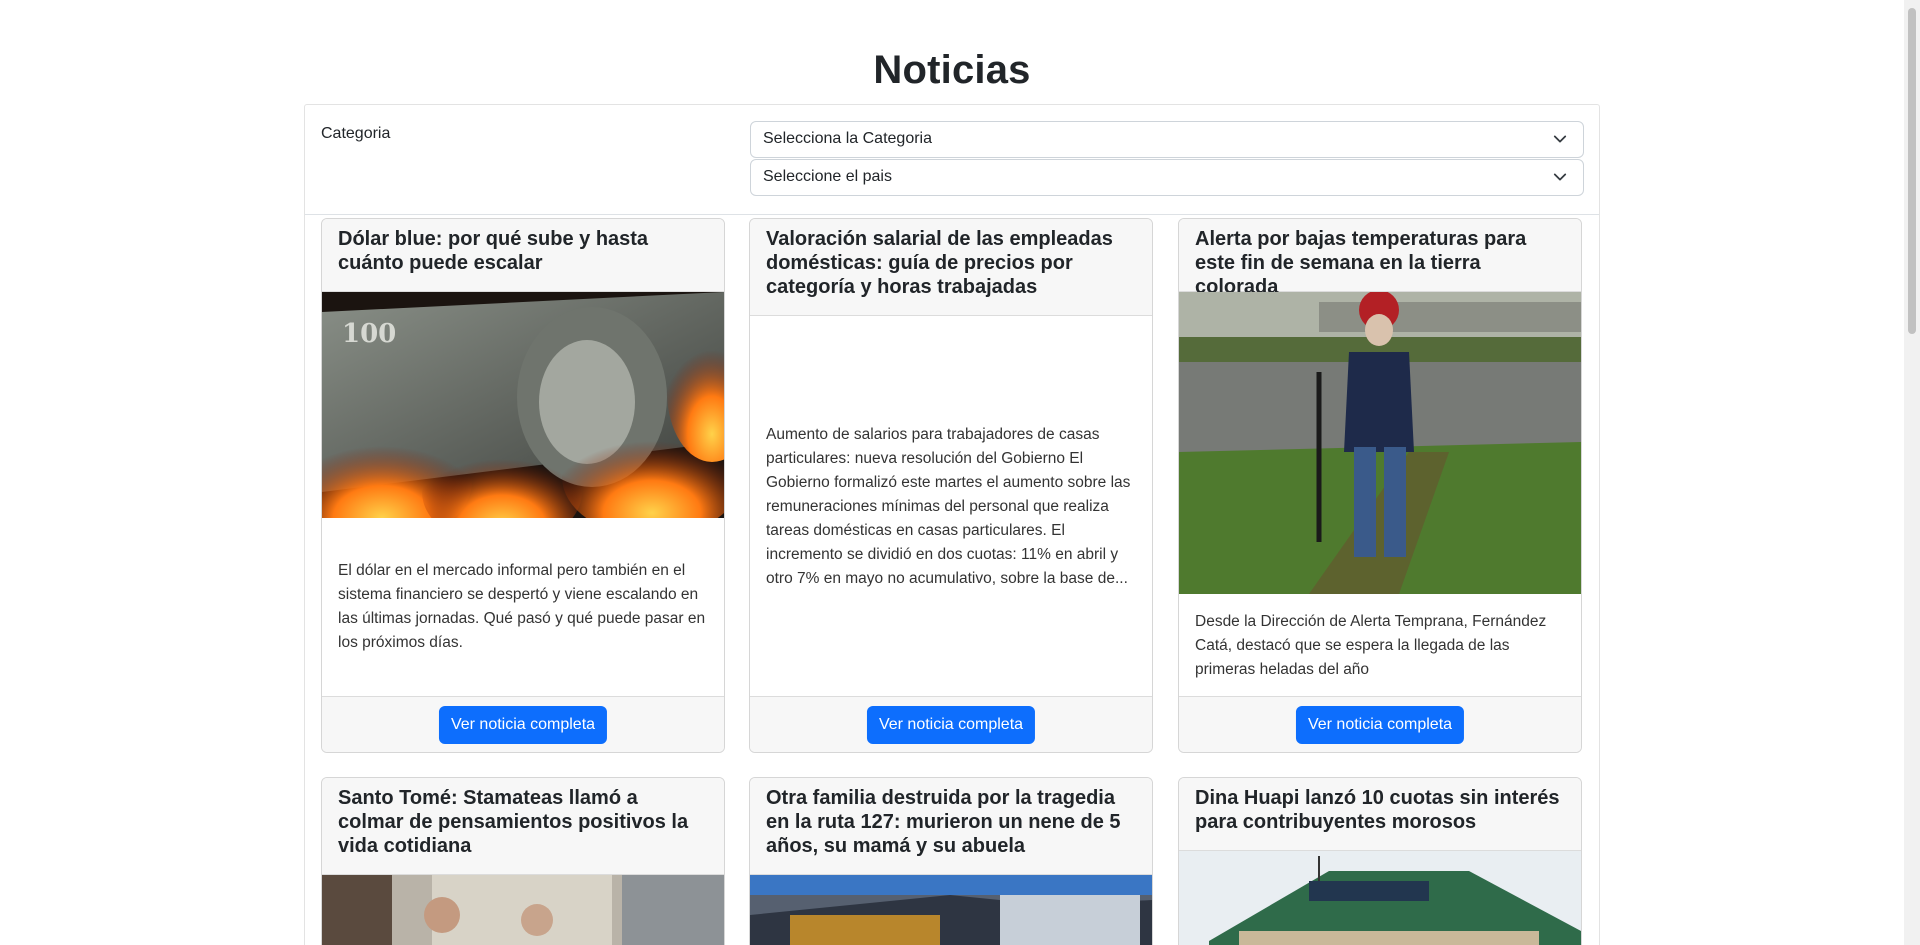 Image resolution: width=1920 pixels, height=945 pixels. What do you see at coordinates (1912, 171) in the screenshot?
I see `scrollbar-thumb` at bounding box center [1912, 171].